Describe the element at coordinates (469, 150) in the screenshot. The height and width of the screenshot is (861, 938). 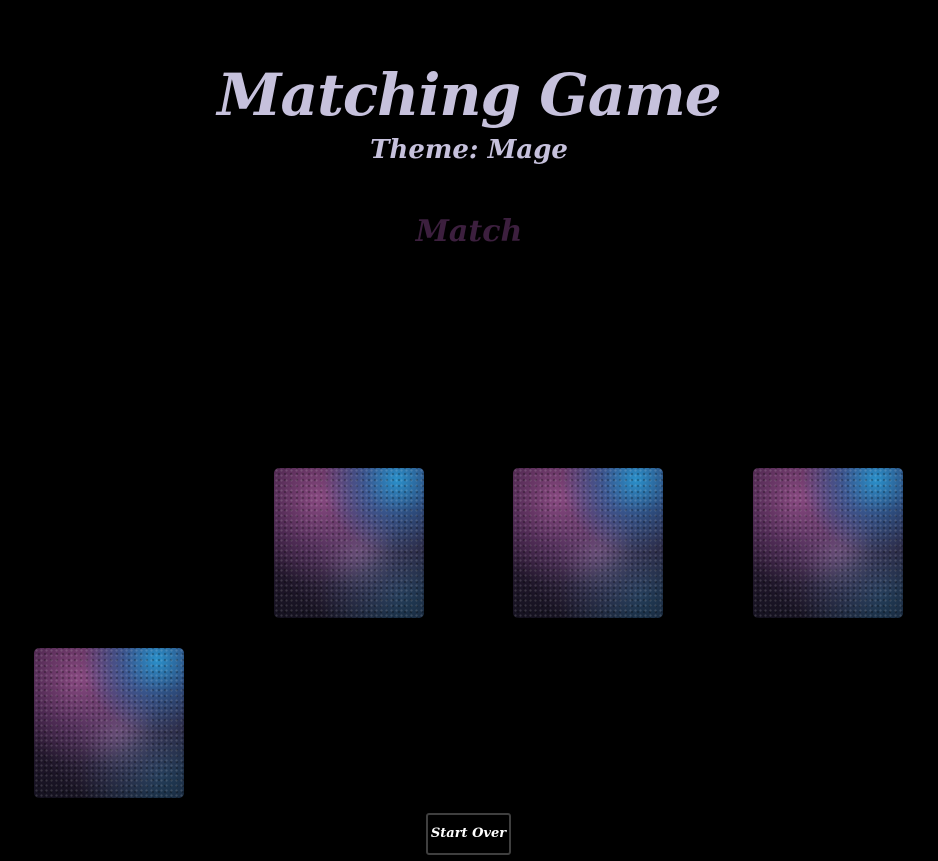
I see `theme-label: Theme: Mage` at that location.